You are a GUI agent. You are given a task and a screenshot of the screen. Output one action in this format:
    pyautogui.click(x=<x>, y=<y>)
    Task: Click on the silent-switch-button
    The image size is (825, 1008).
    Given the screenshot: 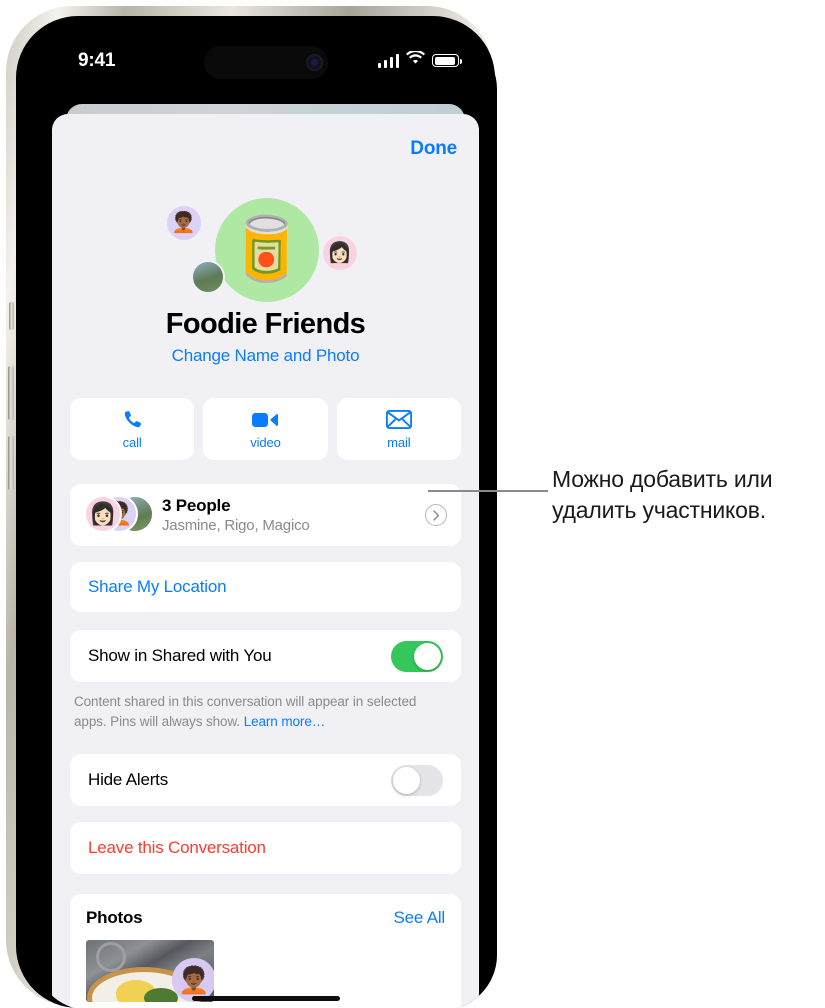 What is the action you would take?
    pyautogui.click(x=11, y=316)
    